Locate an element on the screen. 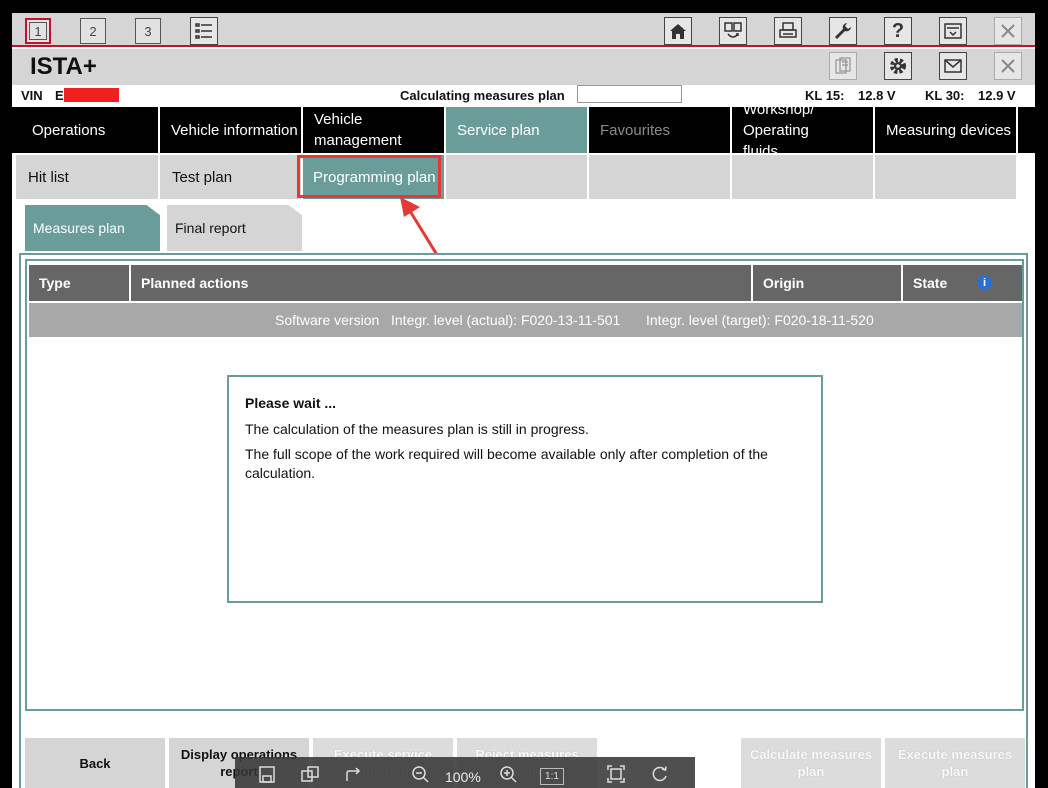 The height and width of the screenshot is (788, 1048). calc-status-label: Calculating measures plan is located at coordinates (482, 95).